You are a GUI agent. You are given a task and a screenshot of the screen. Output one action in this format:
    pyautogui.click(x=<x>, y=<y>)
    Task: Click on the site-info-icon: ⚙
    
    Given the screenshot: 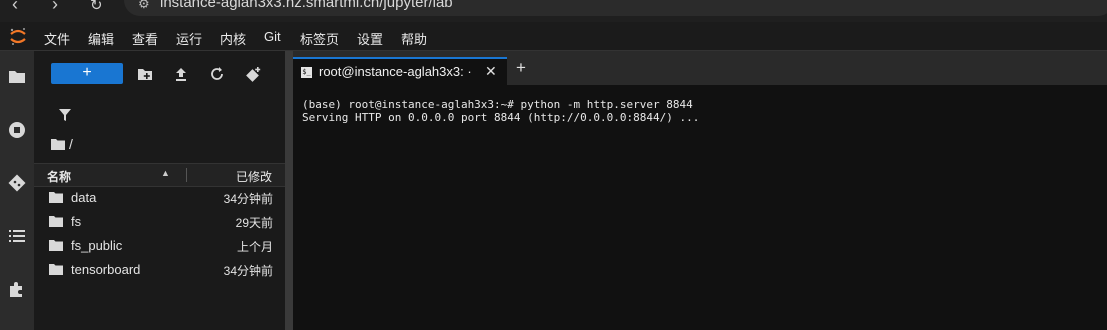 What is the action you would take?
    pyautogui.click(x=144, y=6)
    